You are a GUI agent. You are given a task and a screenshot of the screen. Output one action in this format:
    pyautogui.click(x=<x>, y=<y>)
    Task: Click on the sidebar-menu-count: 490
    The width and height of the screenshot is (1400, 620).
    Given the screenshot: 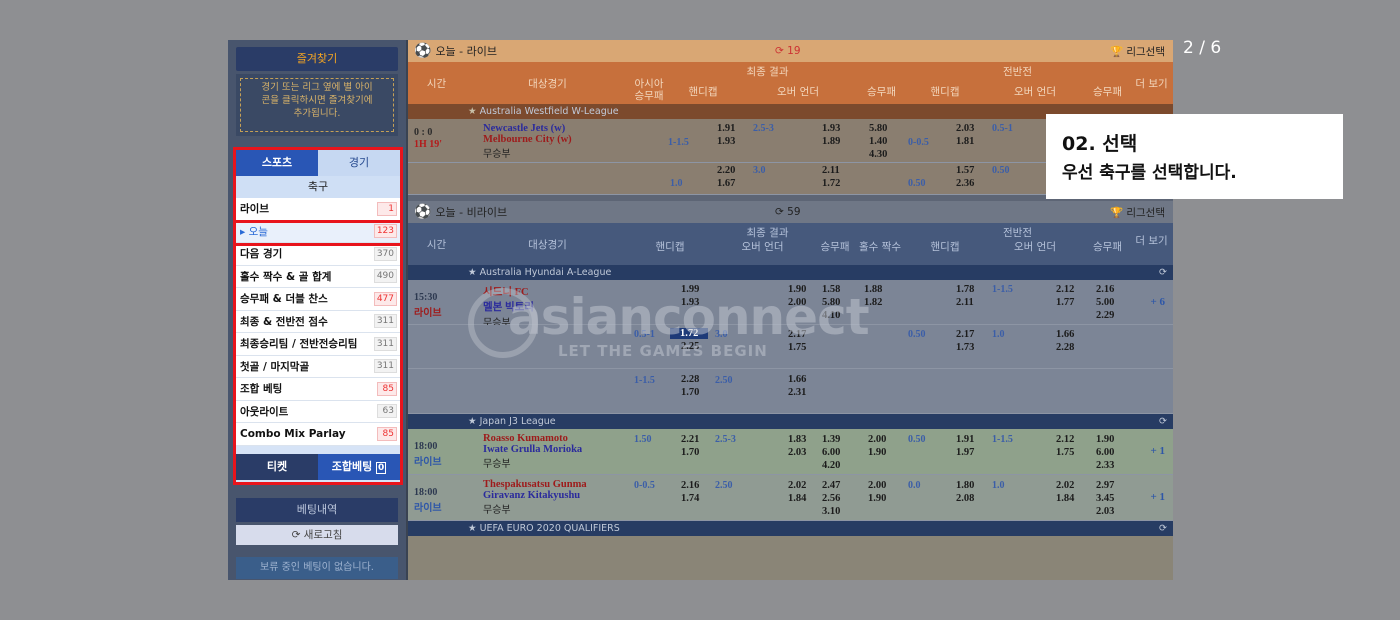 What is the action you would take?
    pyautogui.click(x=385, y=276)
    